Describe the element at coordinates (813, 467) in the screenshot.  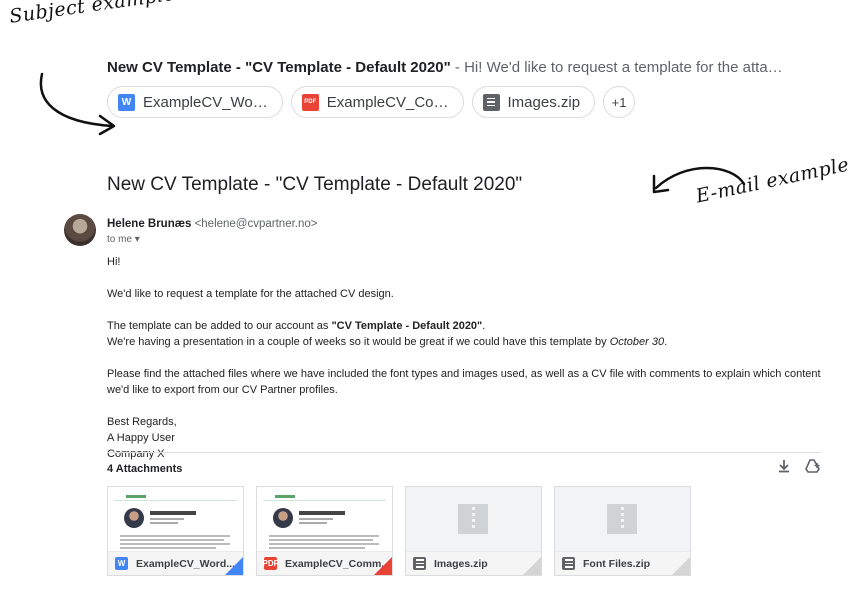
I see `add-to-drive-icon` at that location.